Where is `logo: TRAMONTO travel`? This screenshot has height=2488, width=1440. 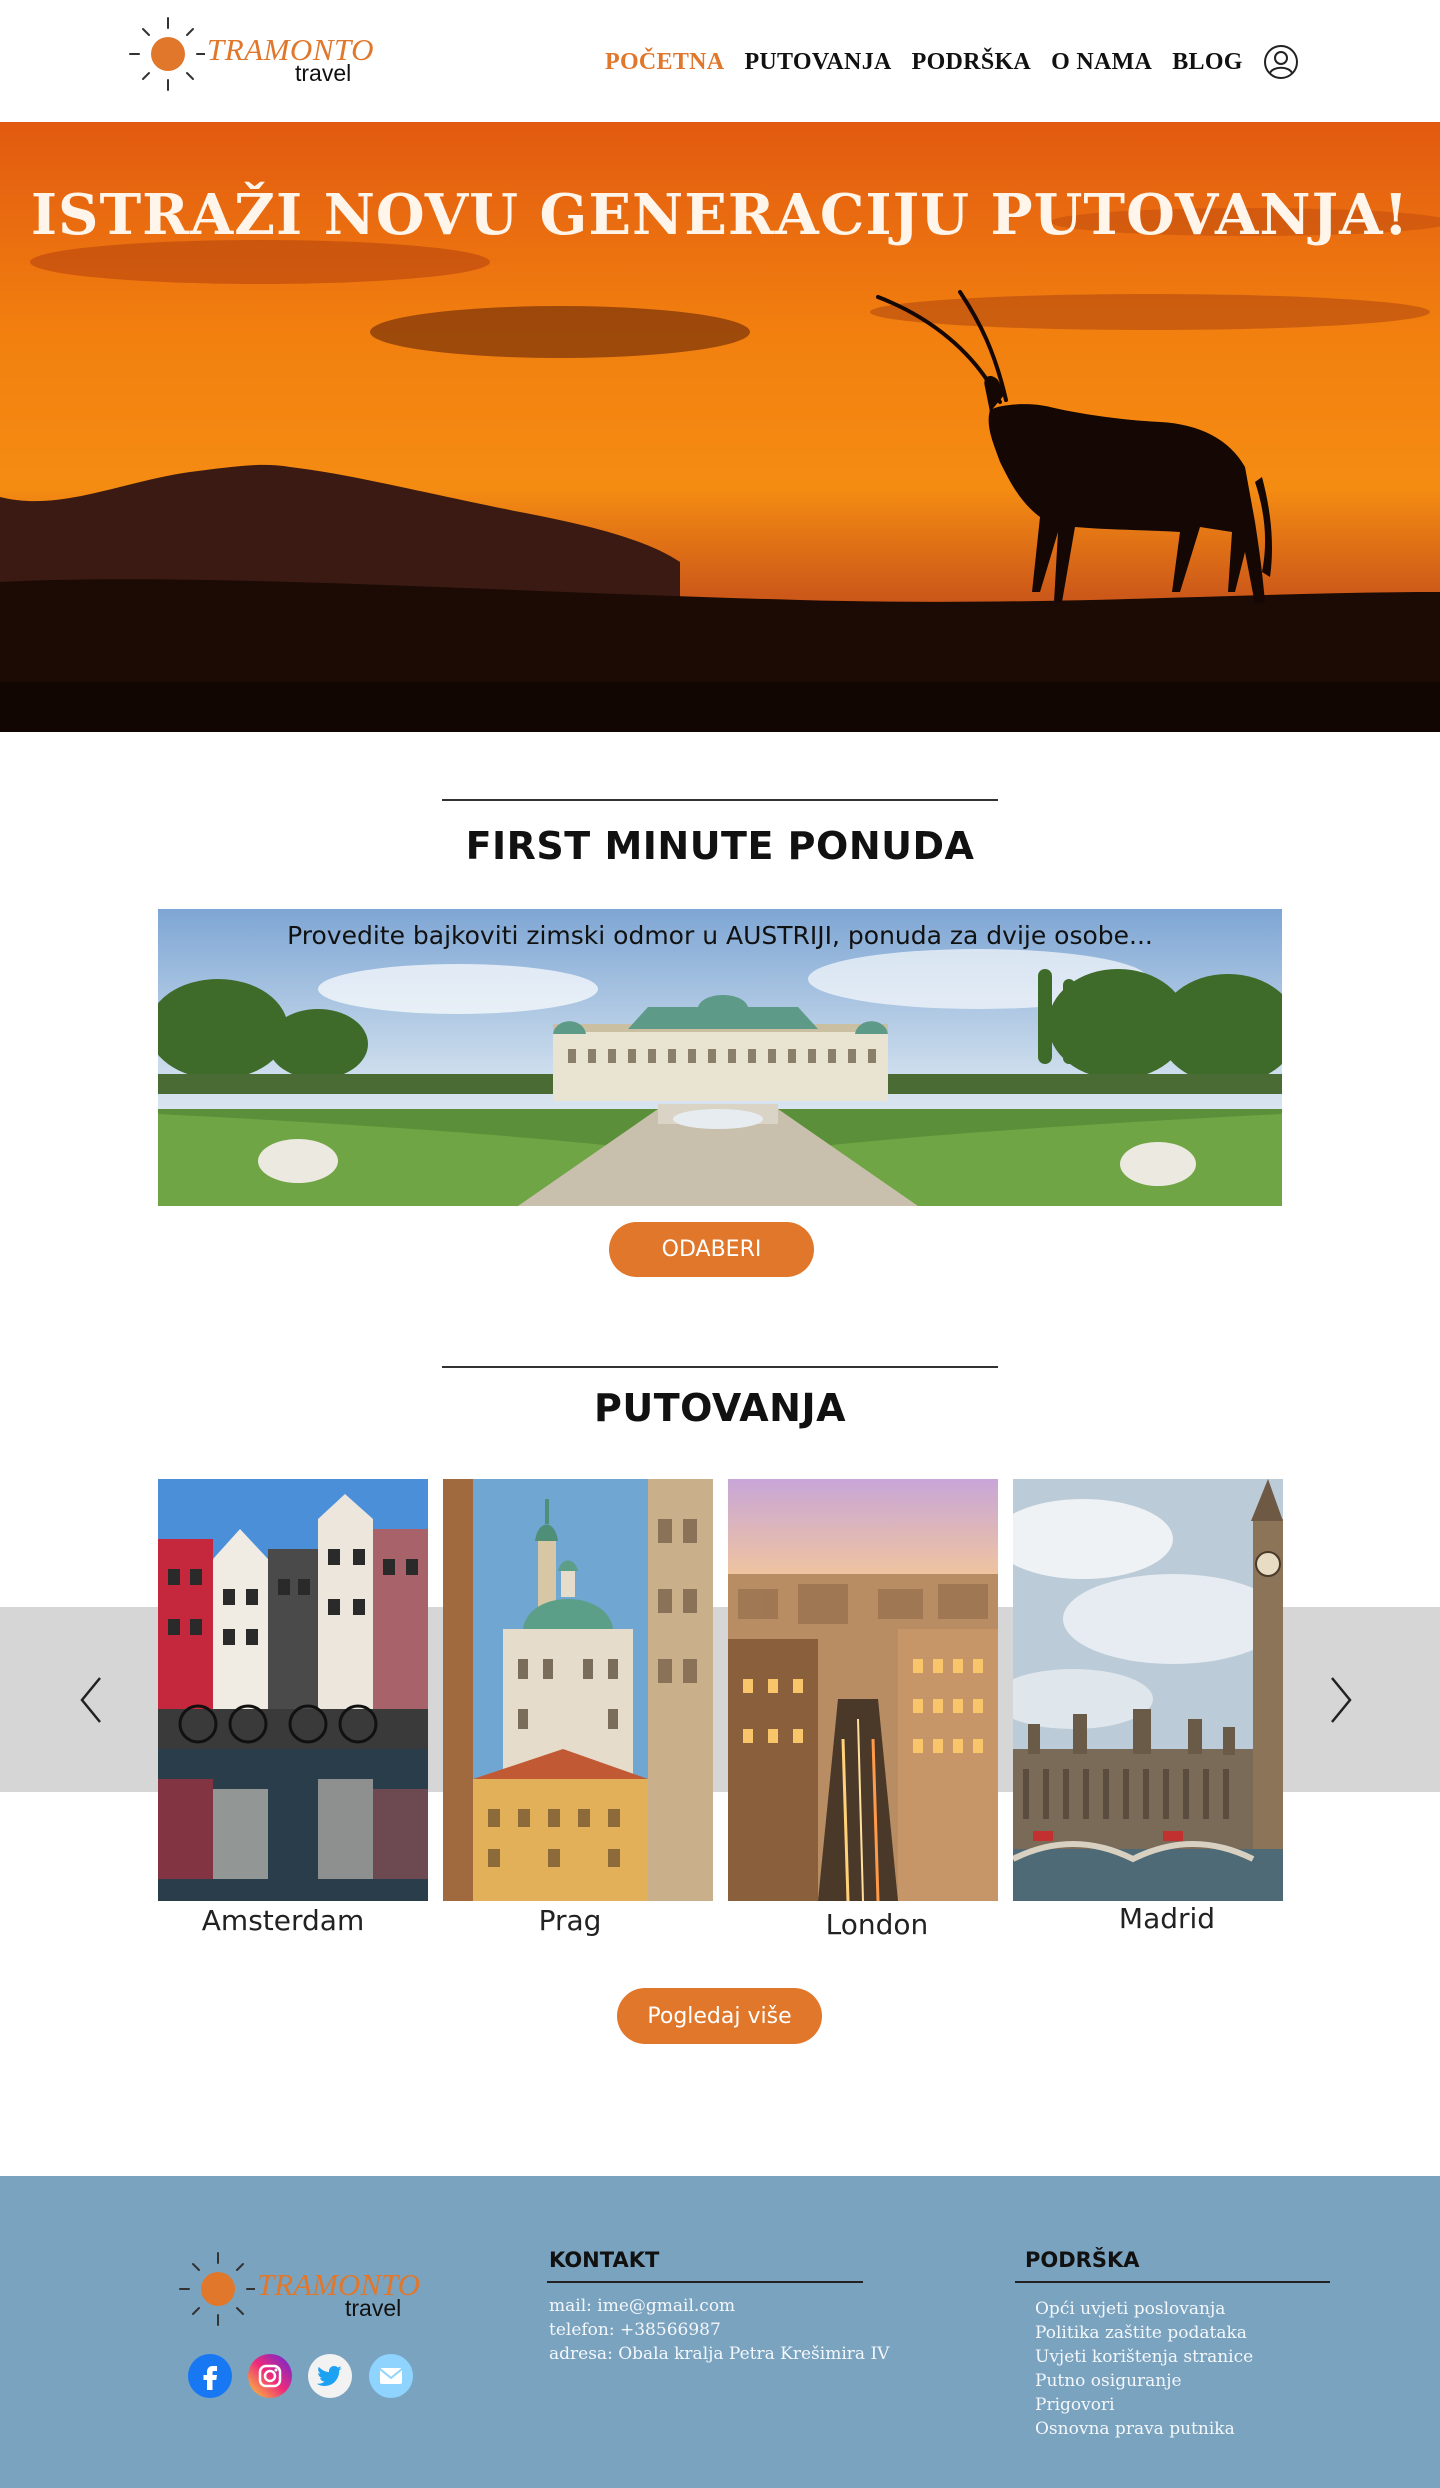 logo: TRAMONTO travel is located at coordinates (249, 55).